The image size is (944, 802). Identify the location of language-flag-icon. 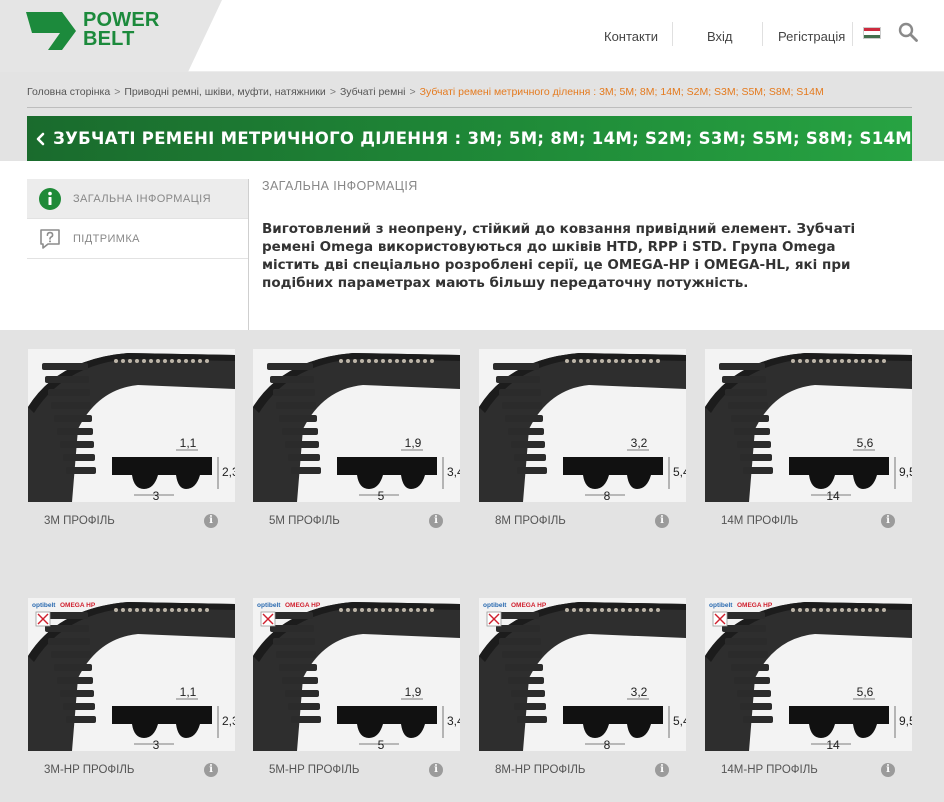
(872, 33).